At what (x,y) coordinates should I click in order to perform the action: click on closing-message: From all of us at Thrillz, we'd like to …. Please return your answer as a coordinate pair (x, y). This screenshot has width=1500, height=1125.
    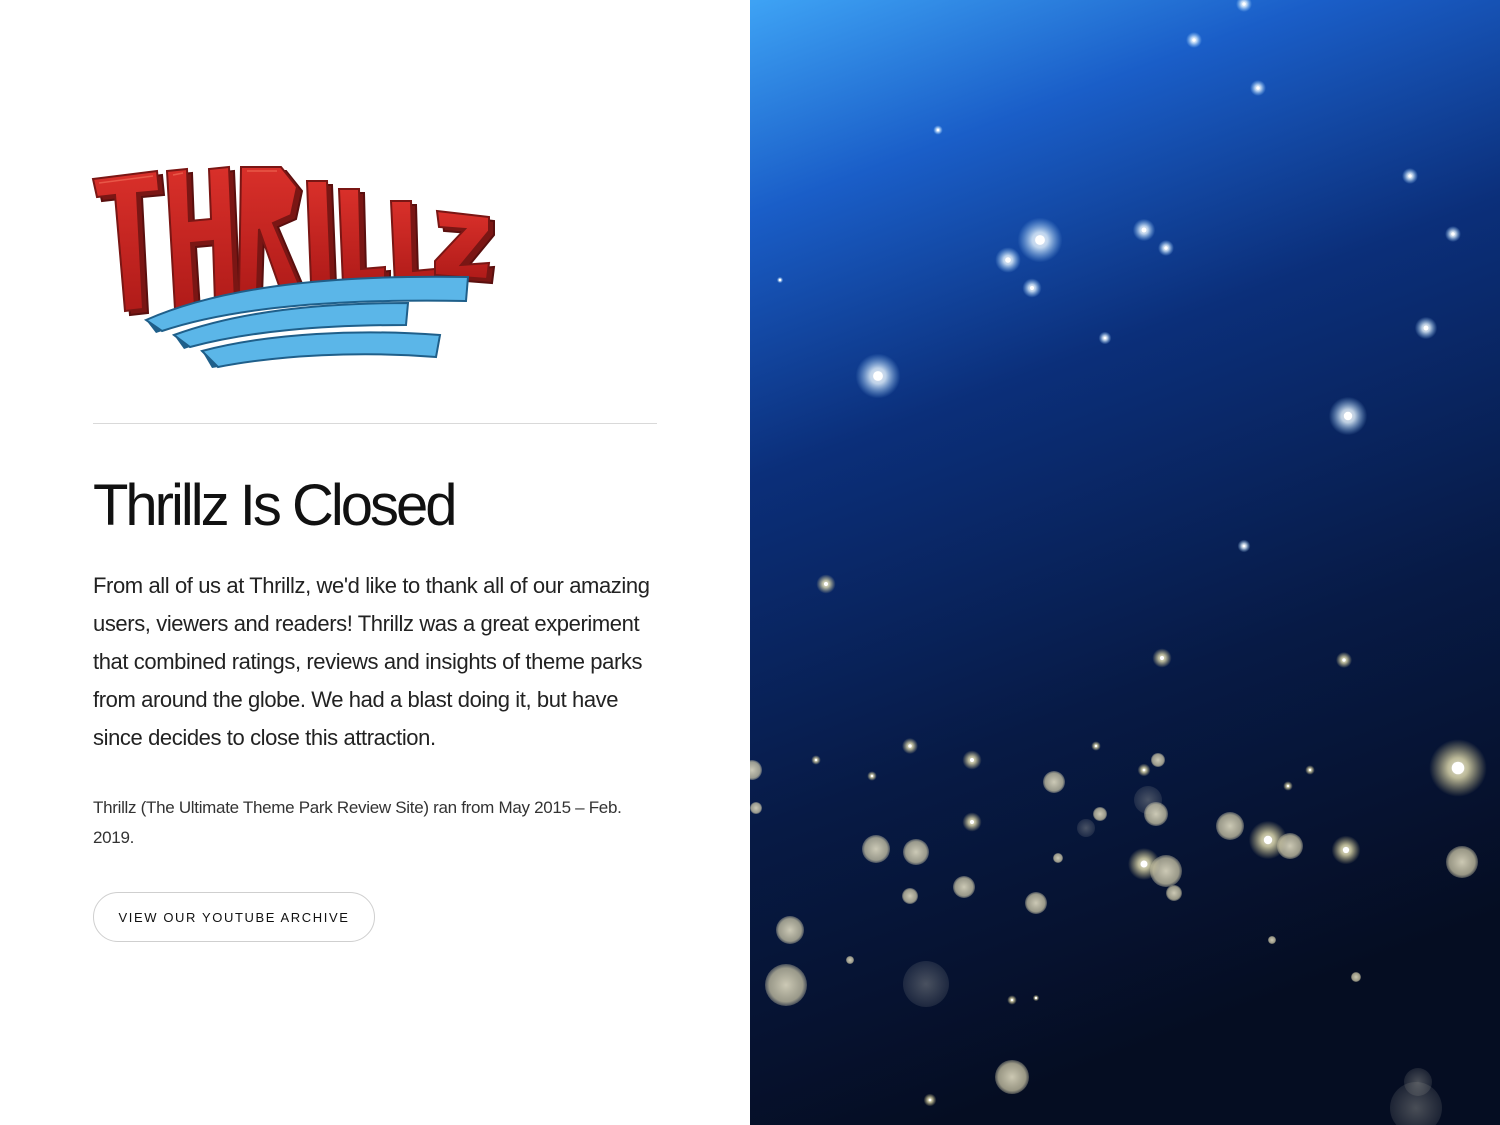
    Looking at the image, I should click on (371, 661).